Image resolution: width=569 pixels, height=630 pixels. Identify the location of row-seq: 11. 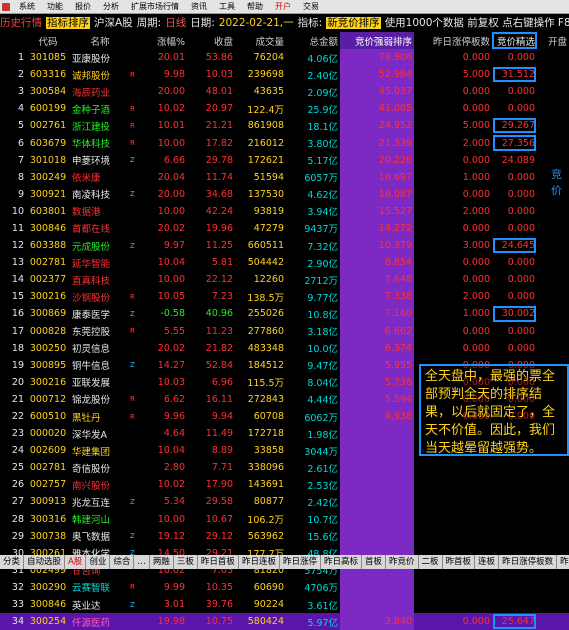
(17, 228).